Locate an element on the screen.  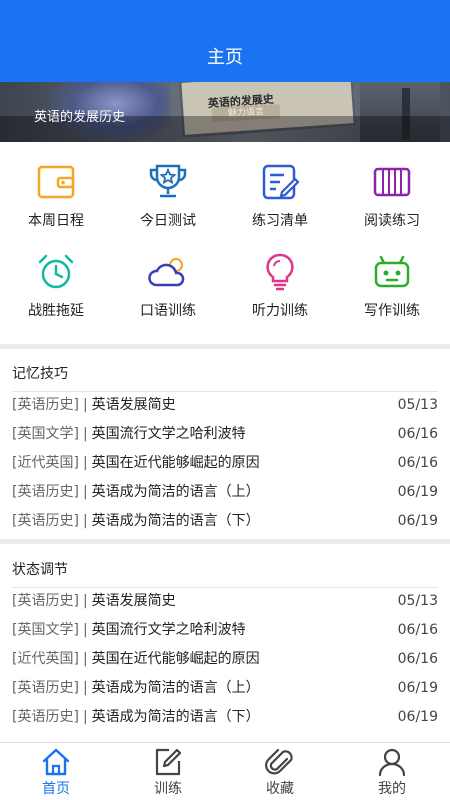
book-icon is located at coordinates (392, 182).